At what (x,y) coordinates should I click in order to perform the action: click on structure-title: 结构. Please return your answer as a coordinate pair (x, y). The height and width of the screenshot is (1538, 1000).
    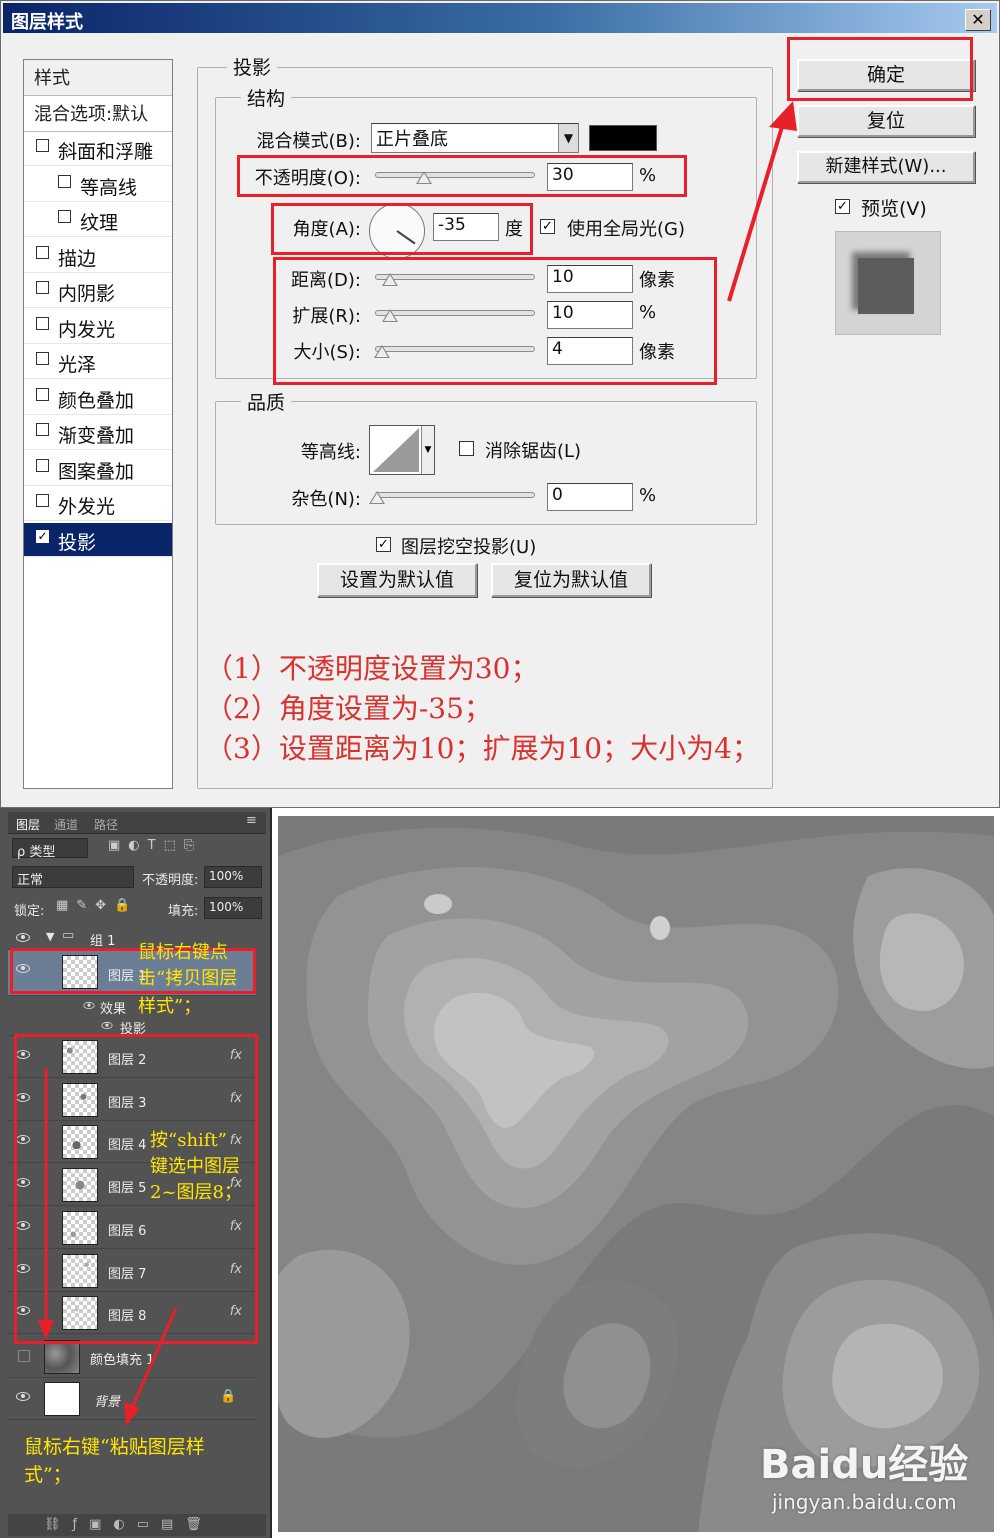
    Looking at the image, I should click on (266, 97).